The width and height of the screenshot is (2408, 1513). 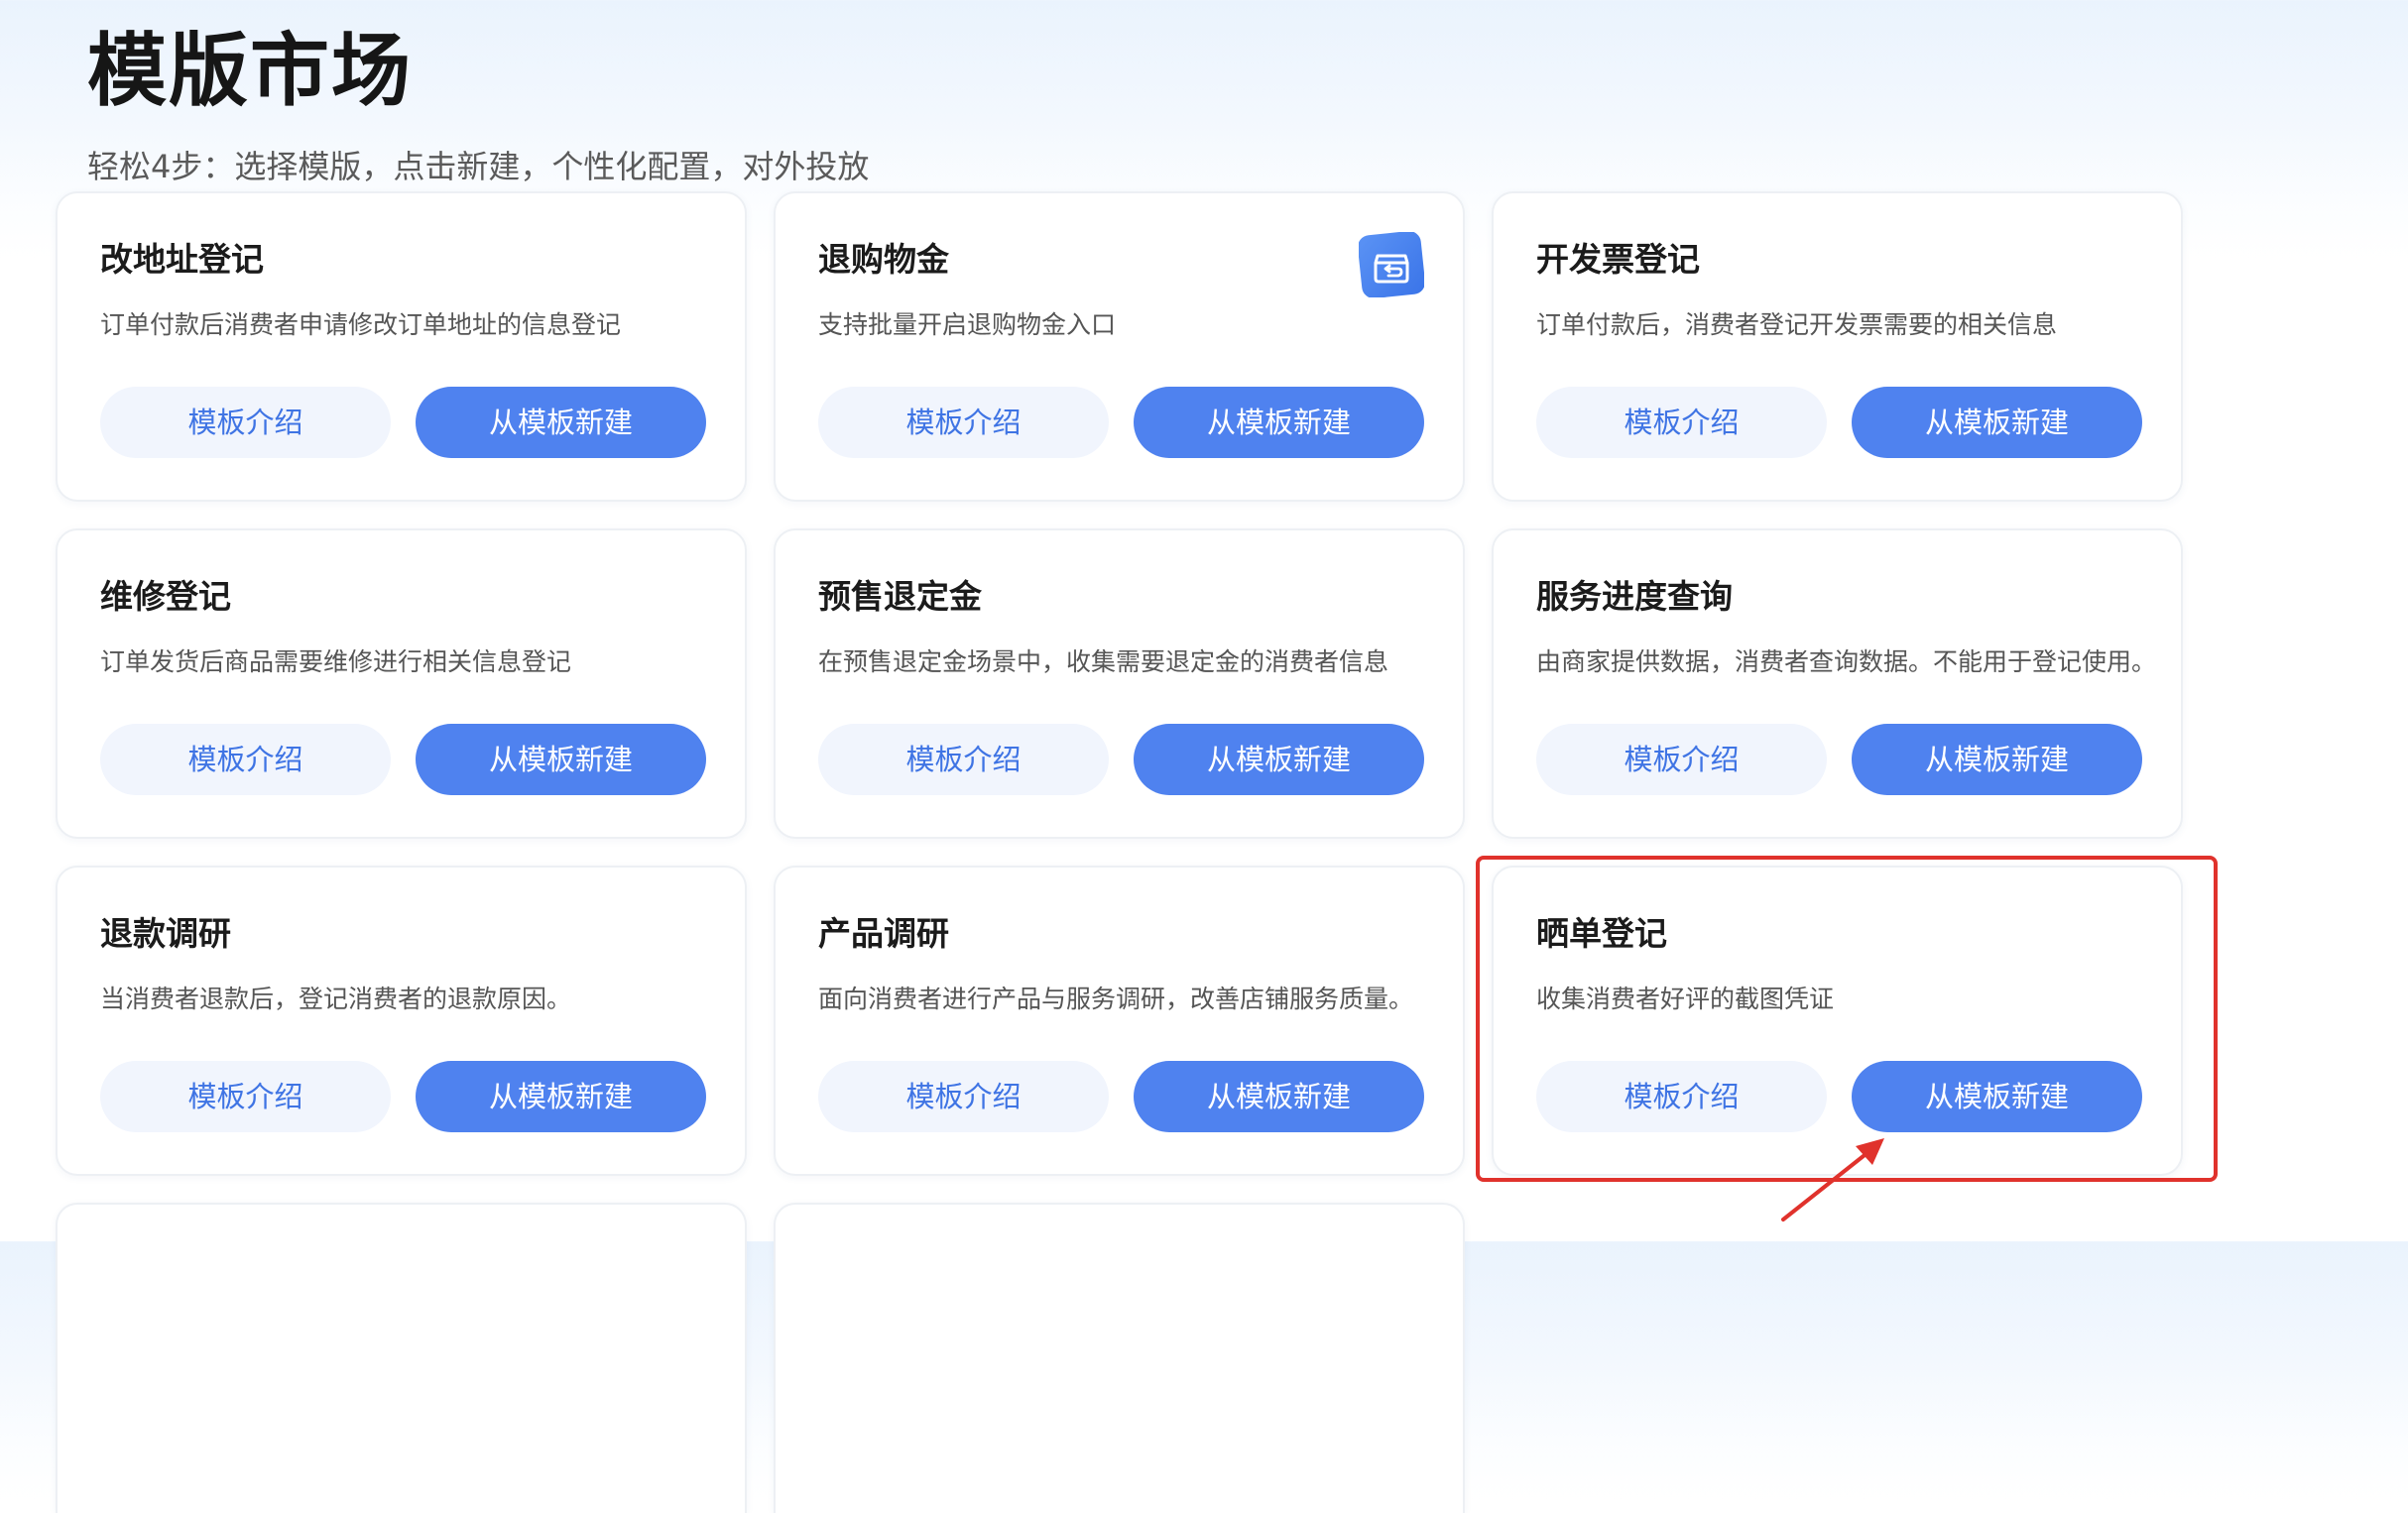 What do you see at coordinates (182, 259) in the screenshot?
I see `card-title: 改地址登记` at bounding box center [182, 259].